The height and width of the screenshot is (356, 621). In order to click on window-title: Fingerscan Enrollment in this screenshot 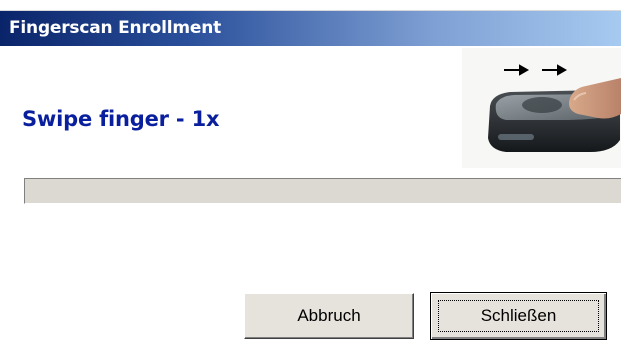, I will do `click(115, 28)`.